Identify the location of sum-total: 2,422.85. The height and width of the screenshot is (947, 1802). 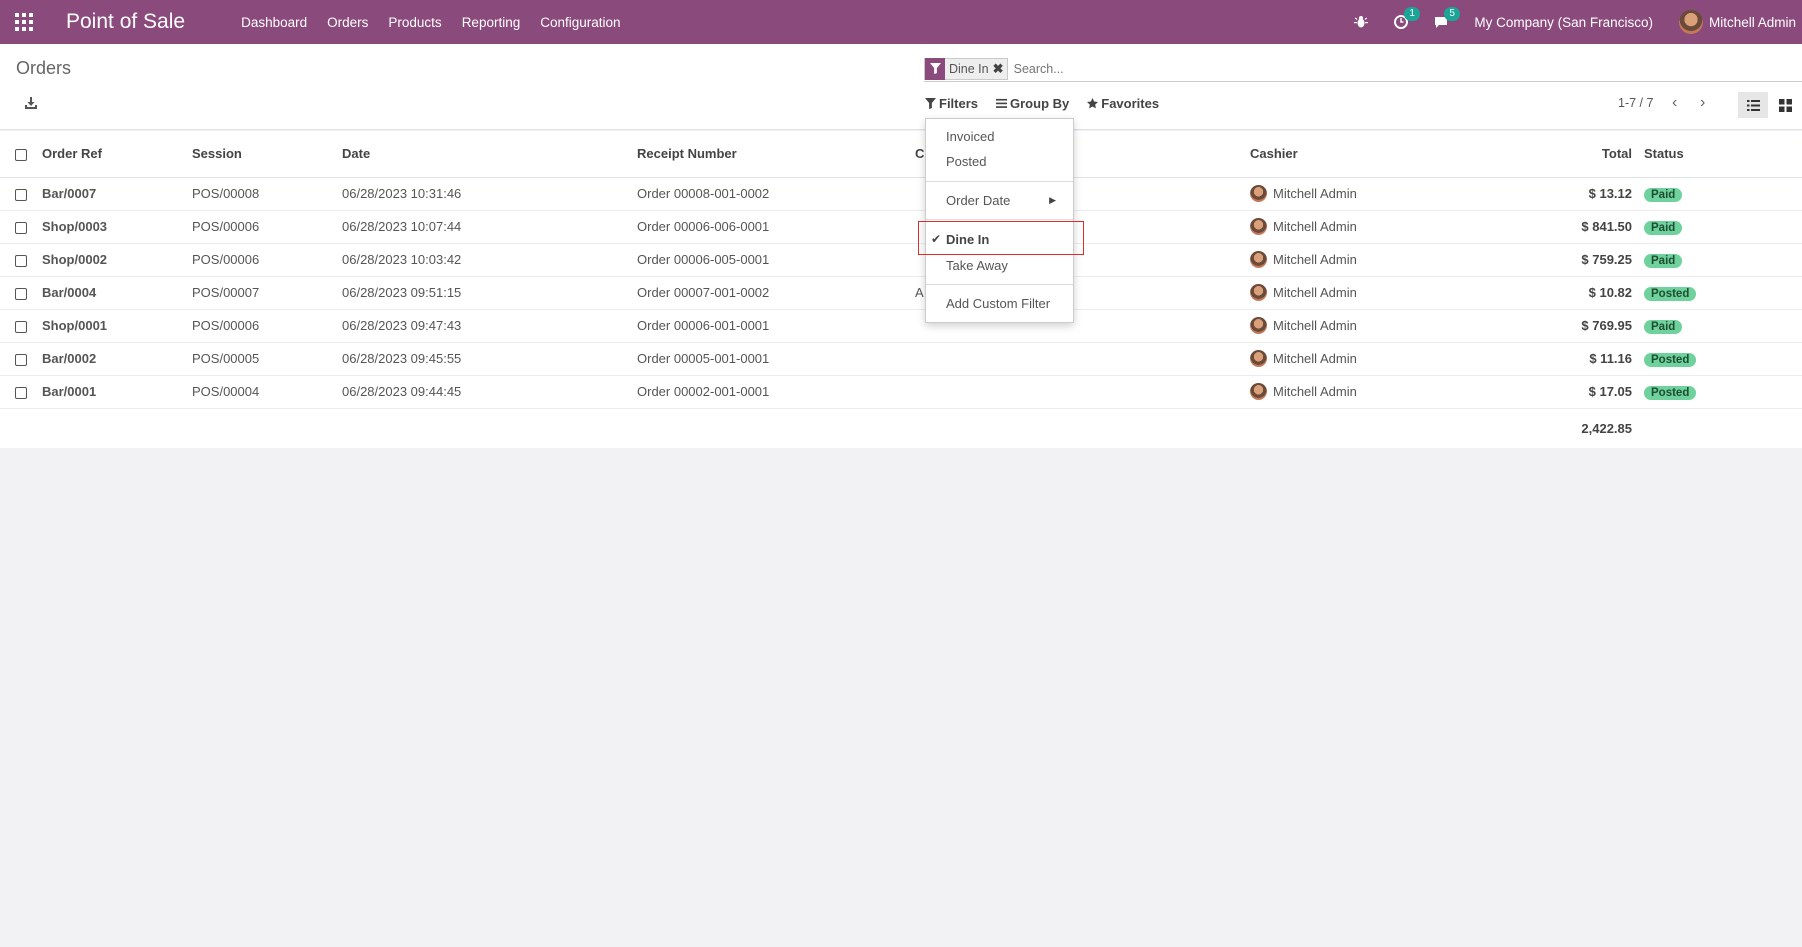
(1606, 428).